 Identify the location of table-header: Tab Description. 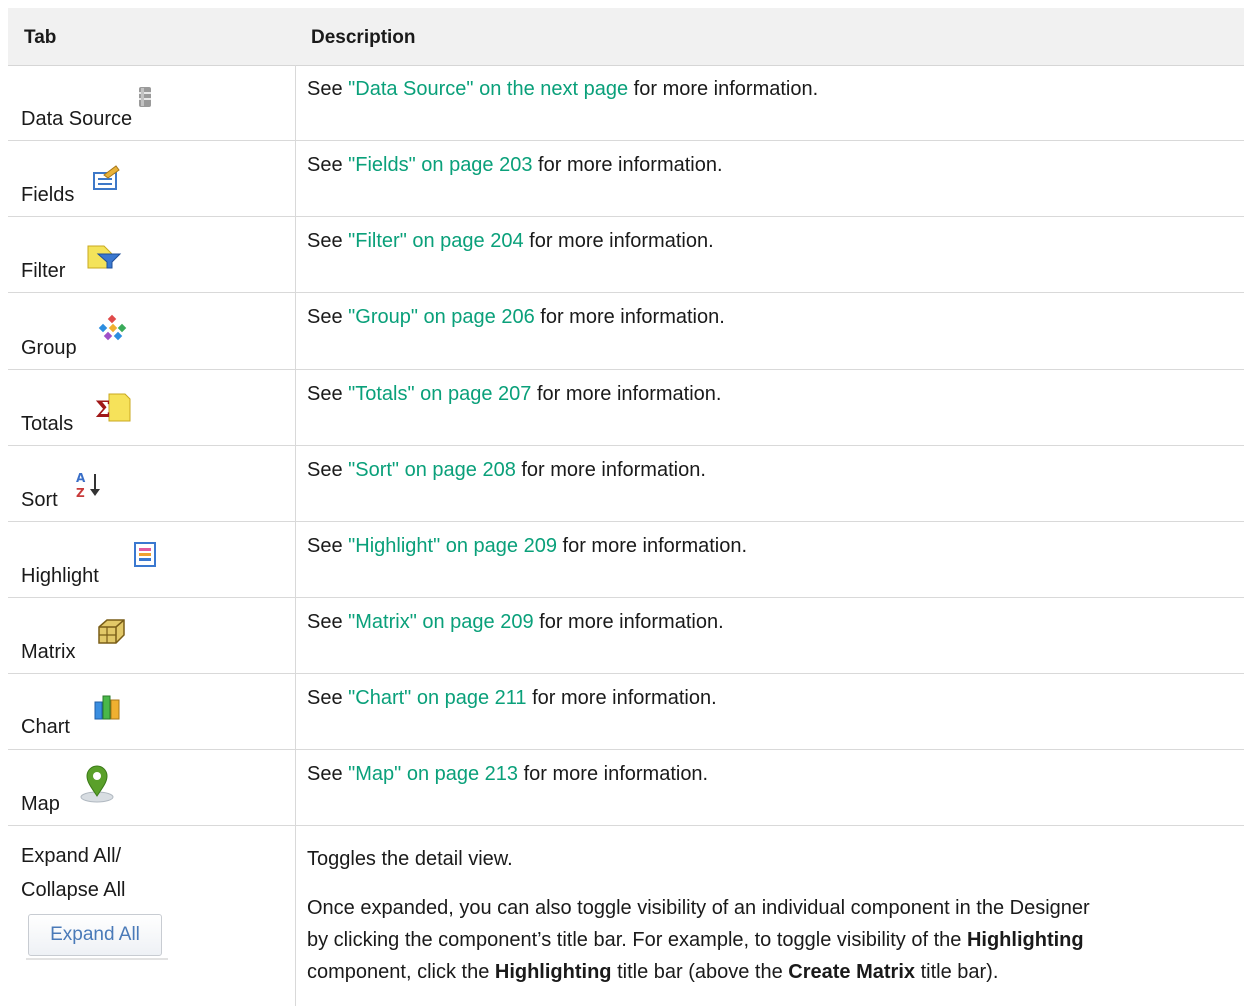
(626, 37).